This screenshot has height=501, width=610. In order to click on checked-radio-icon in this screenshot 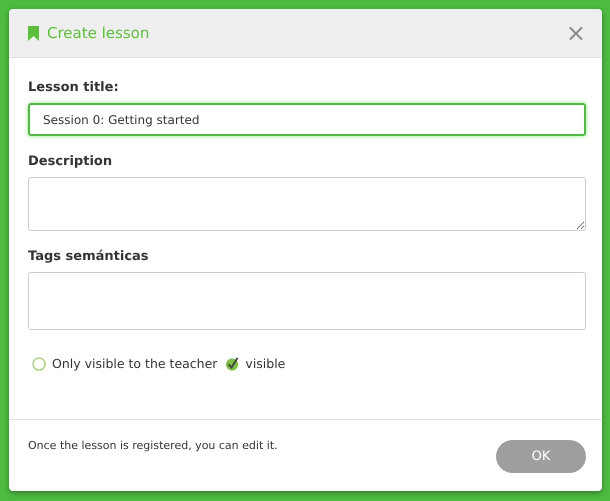, I will do `click(232, 363)`.